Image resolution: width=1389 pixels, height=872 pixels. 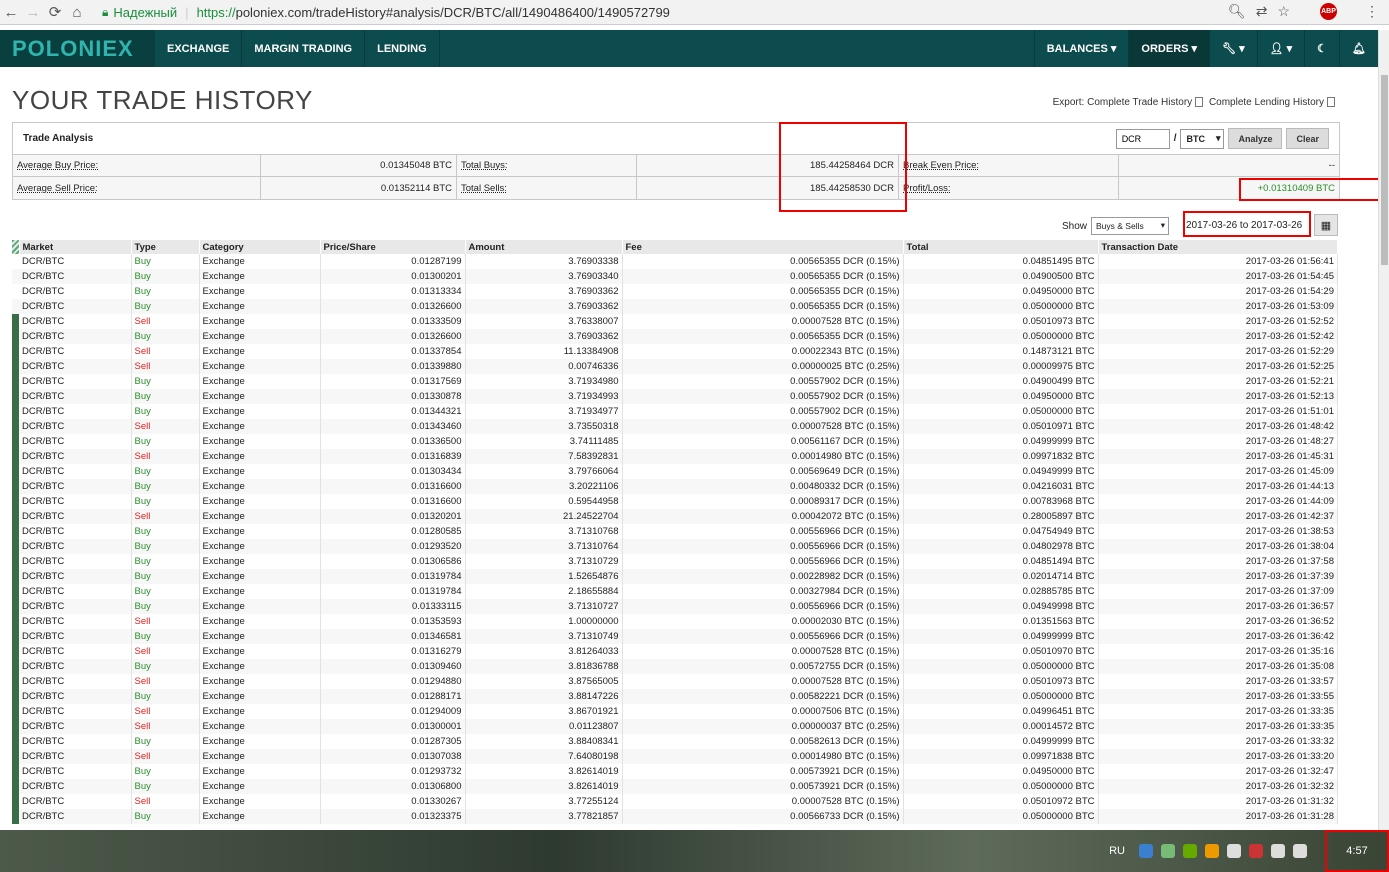 I want to click on break-even-label: Break Even Price:, so click(x=1009, y=165).